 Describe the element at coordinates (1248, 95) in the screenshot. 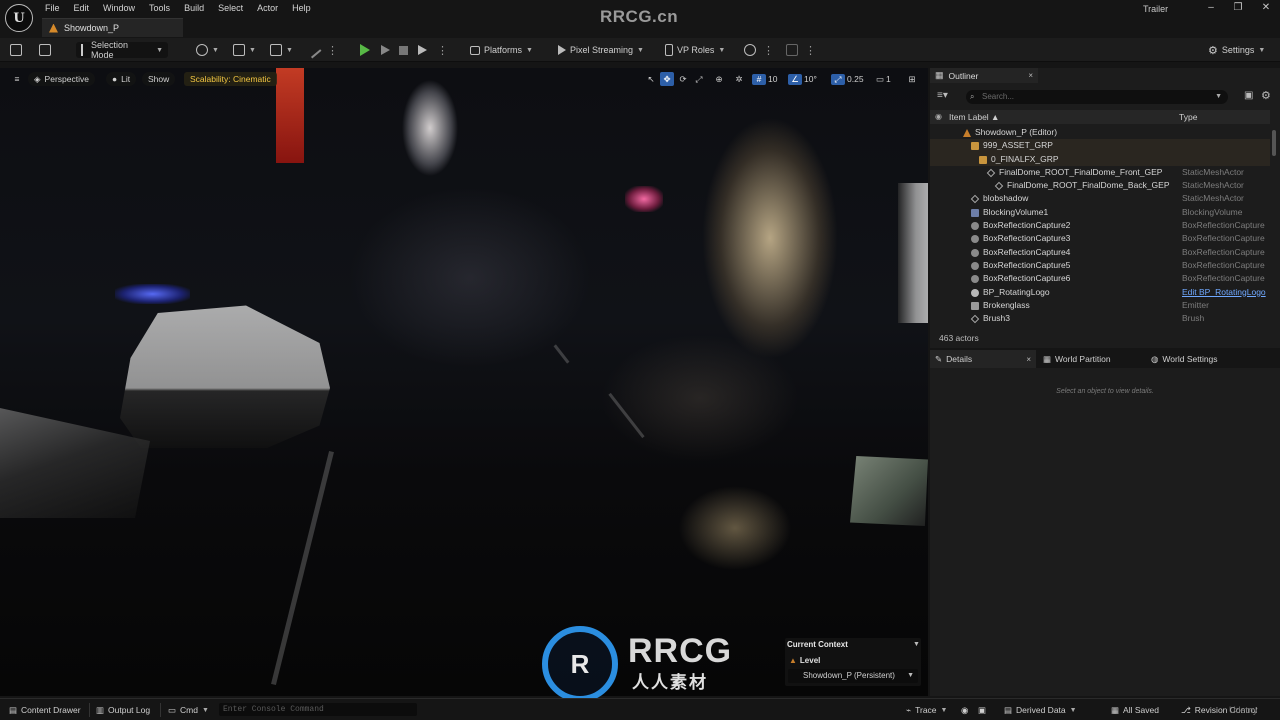

I see `add-folder-icon: ▣` at that location.